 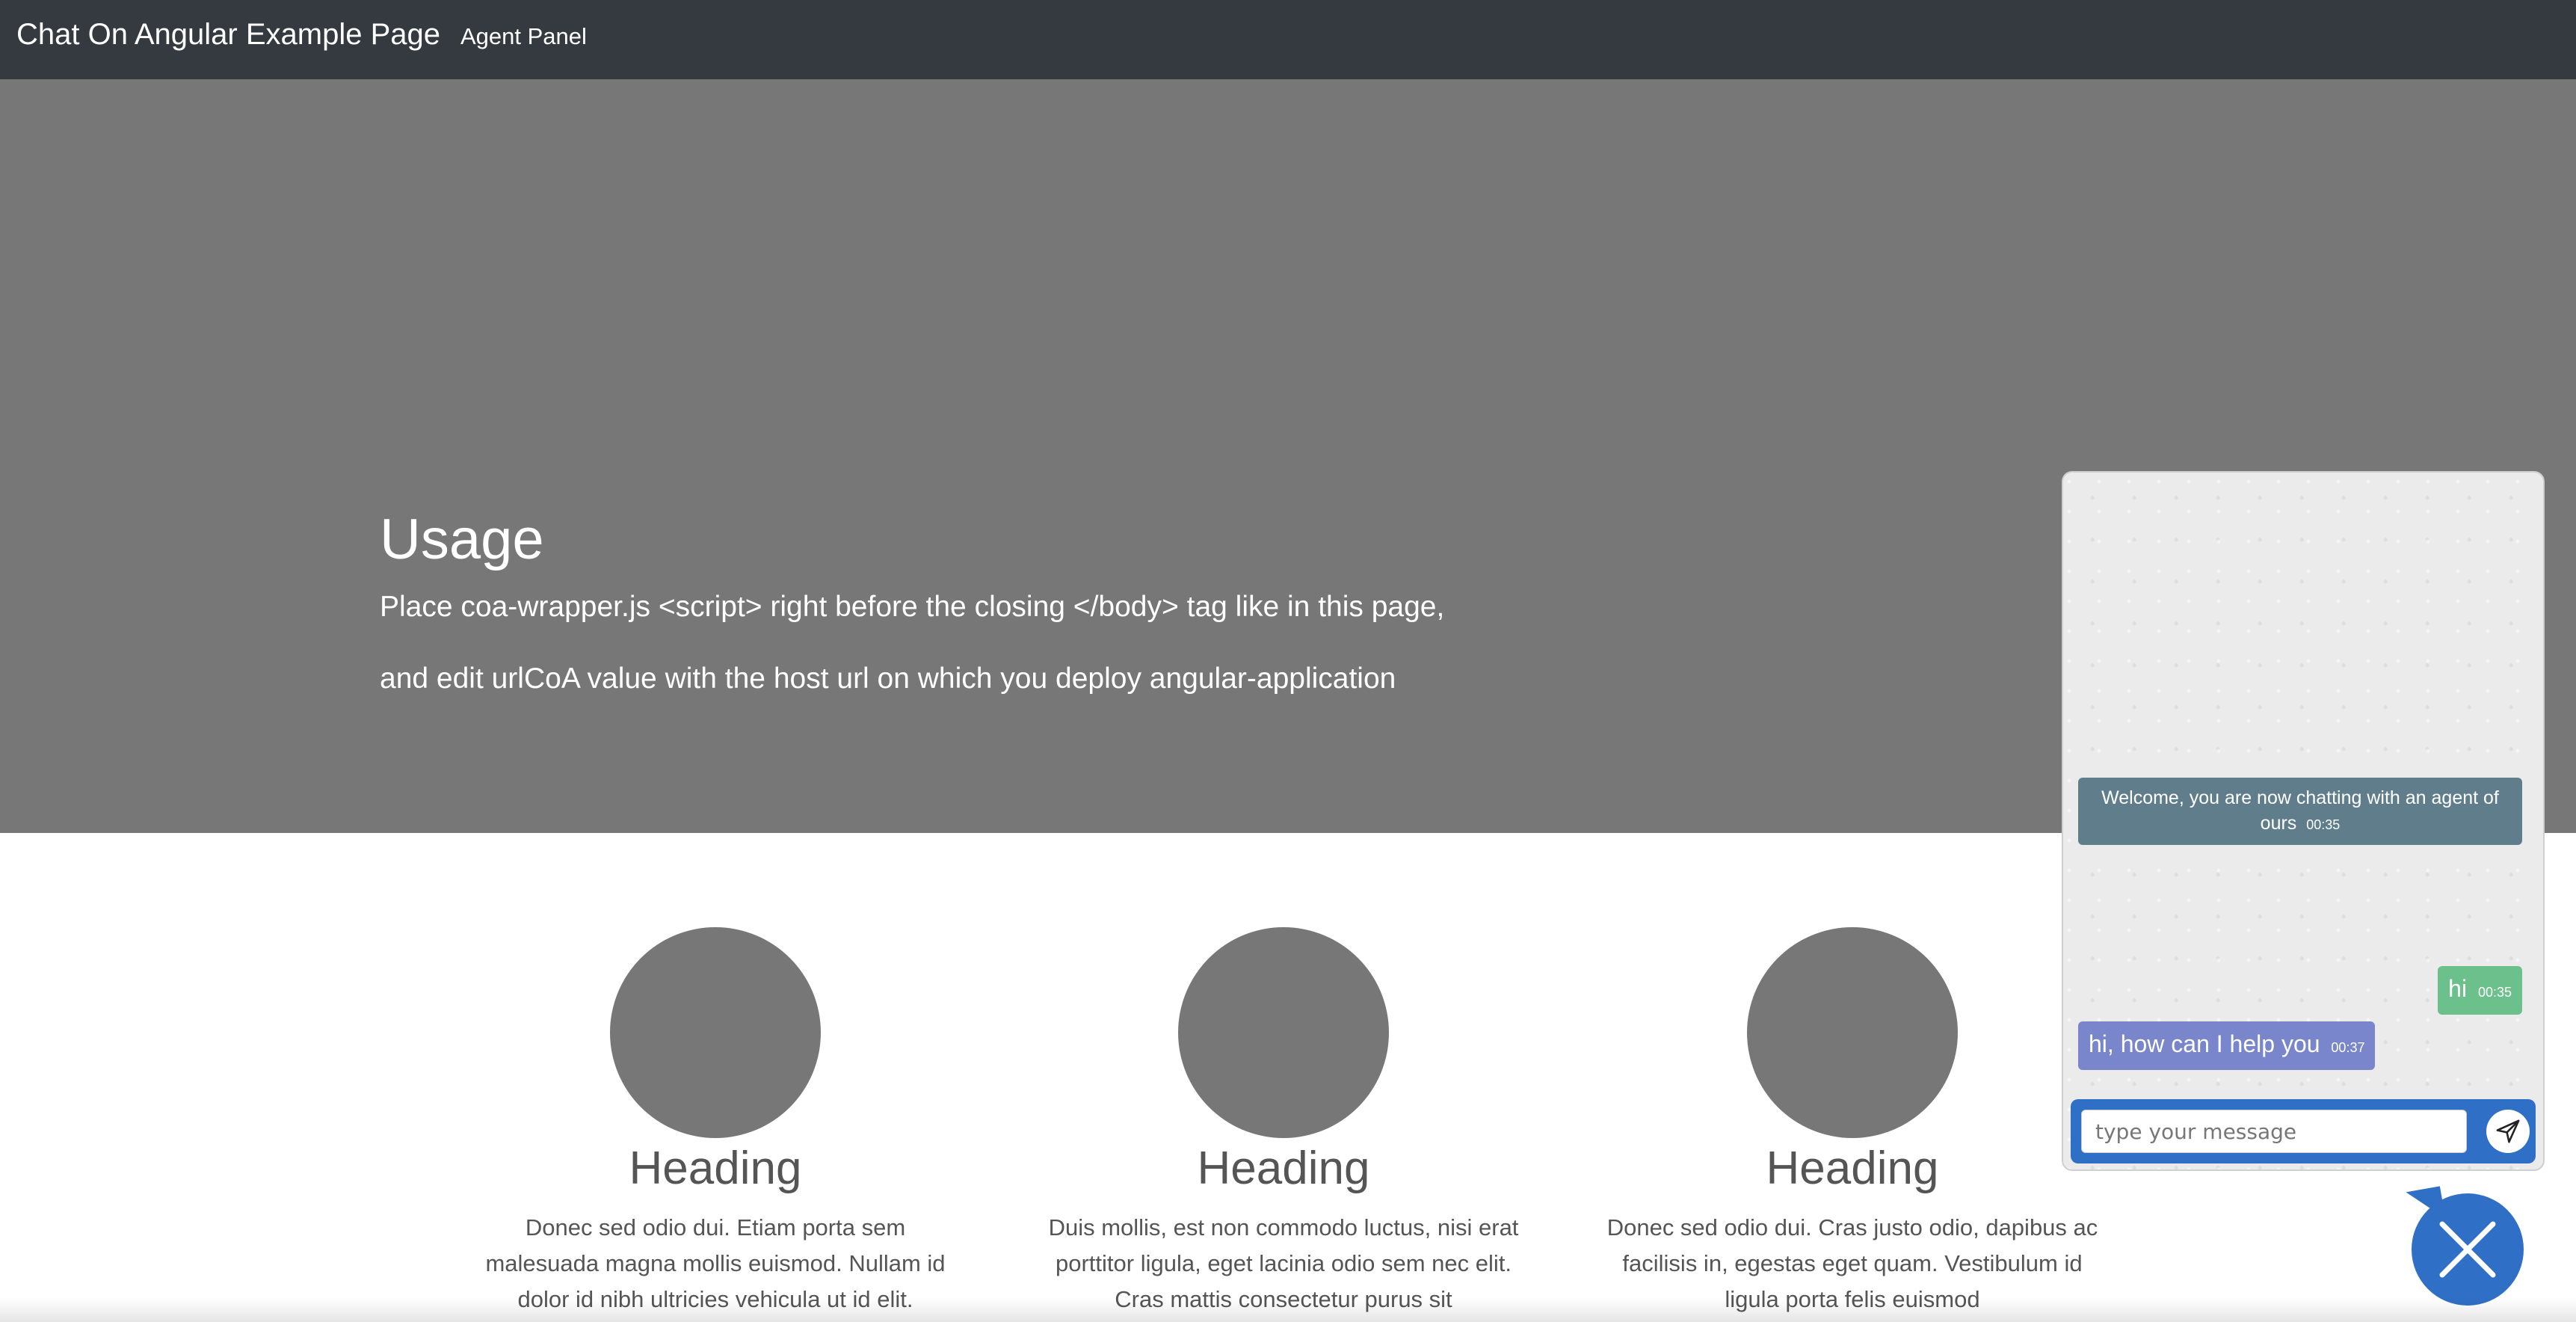 I want to click on hero-title: Usage, so click(x=462, y=539).